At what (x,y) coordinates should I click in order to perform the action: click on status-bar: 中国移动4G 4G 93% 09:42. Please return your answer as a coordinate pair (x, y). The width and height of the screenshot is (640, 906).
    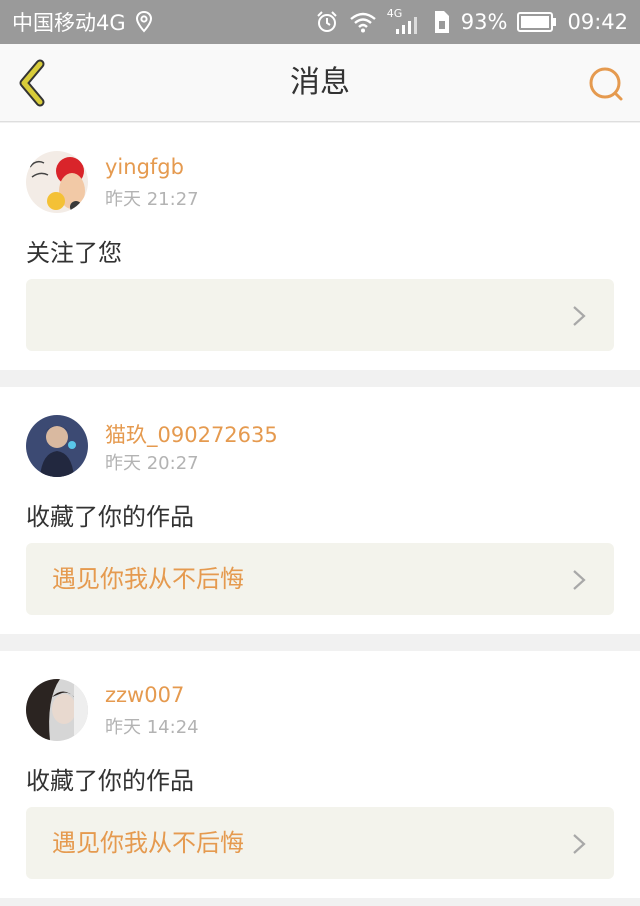
    Looking at the image, I should click on (320, 22).